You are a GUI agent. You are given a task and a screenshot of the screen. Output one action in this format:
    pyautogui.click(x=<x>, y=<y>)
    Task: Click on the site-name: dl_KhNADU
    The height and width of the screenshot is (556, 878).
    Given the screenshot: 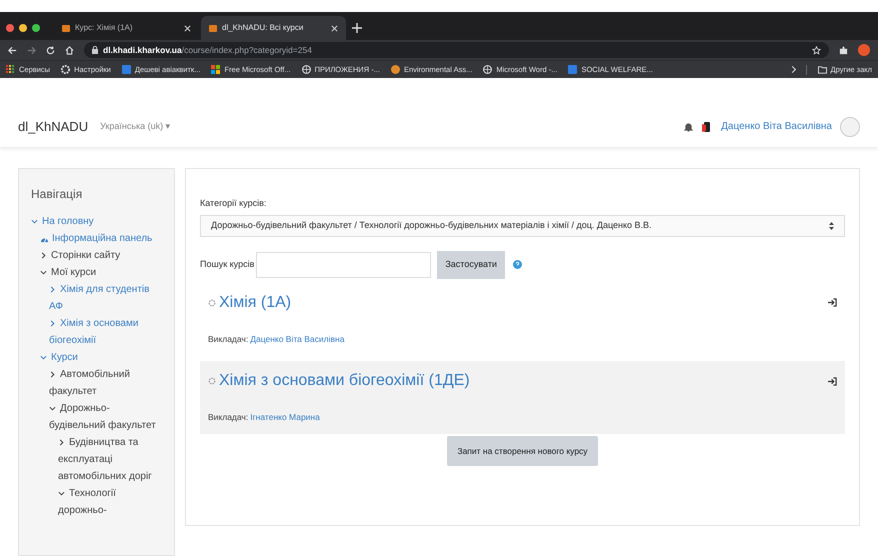 What is the action you would take?
    pyautogui.click(x=53, y=112)
    